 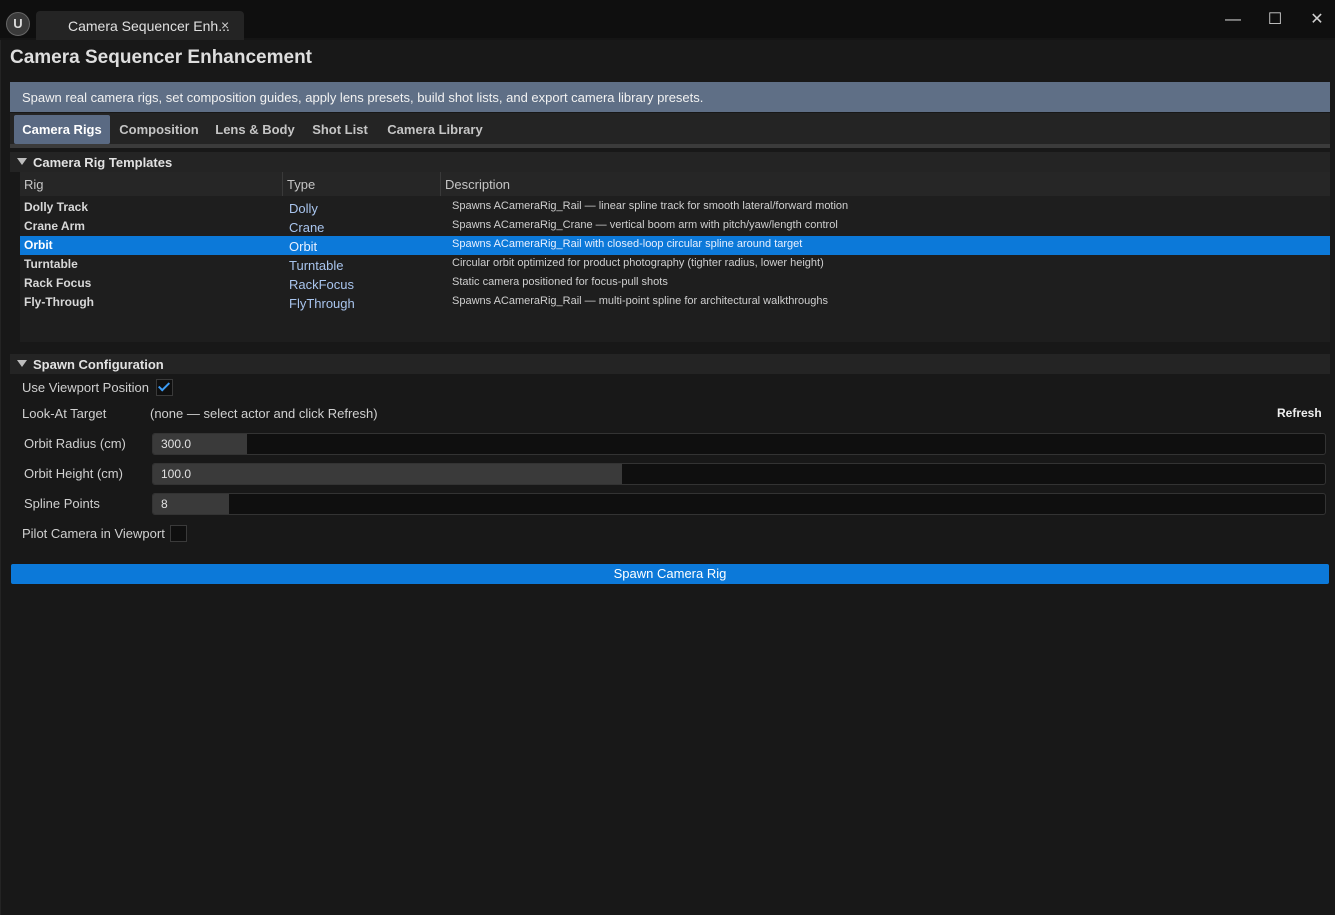 What do you see at coordinates (1233, 20) in the screenshot?
I see `minimize-button: —` at bounding box center [1233, 20].